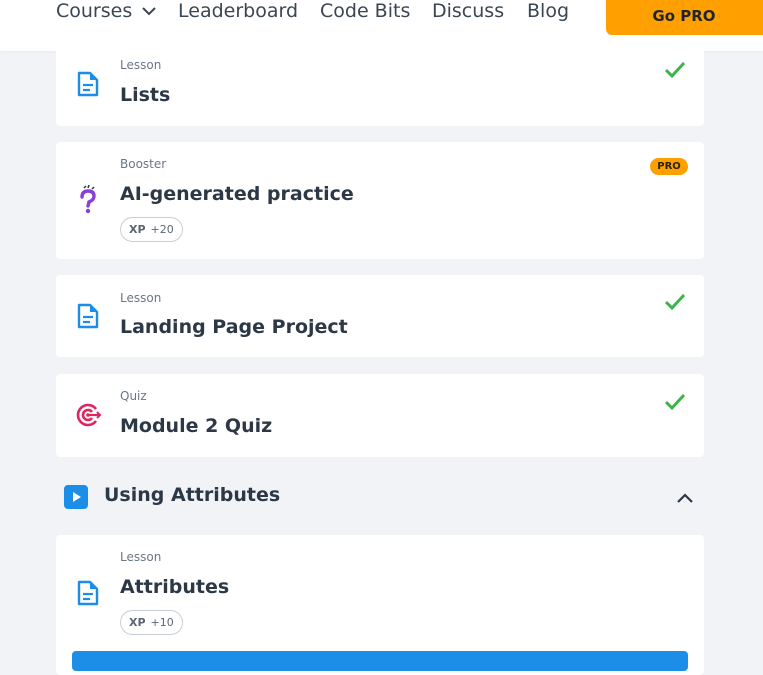  Describe the element at coordinates (88, 199) in the screenshot. I see `question-mark-icon` at that location.